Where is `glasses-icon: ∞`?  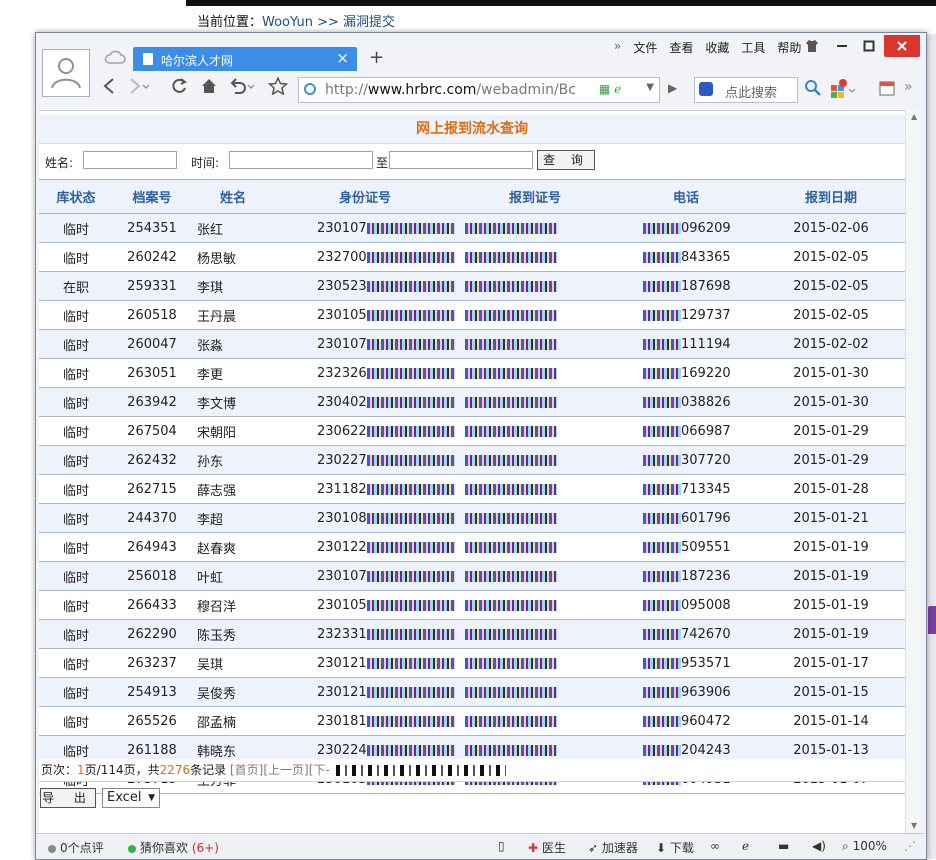 glasses-icon: ∞ is located at coordinates (715, 846).